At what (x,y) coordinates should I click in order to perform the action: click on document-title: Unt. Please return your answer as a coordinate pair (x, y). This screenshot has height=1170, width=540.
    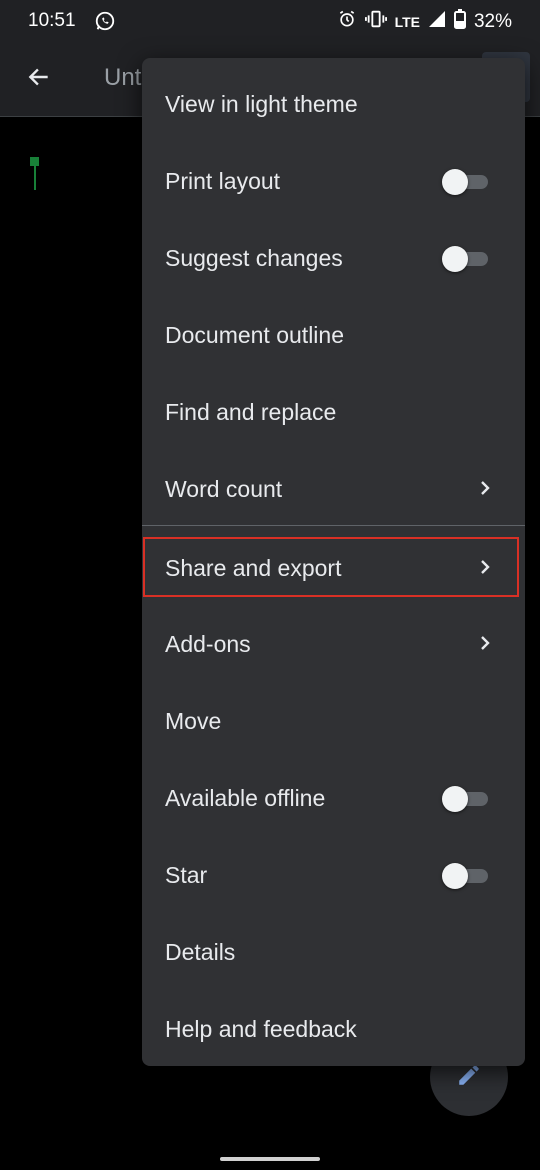
    Looking at the image, I should click on (122, 78).